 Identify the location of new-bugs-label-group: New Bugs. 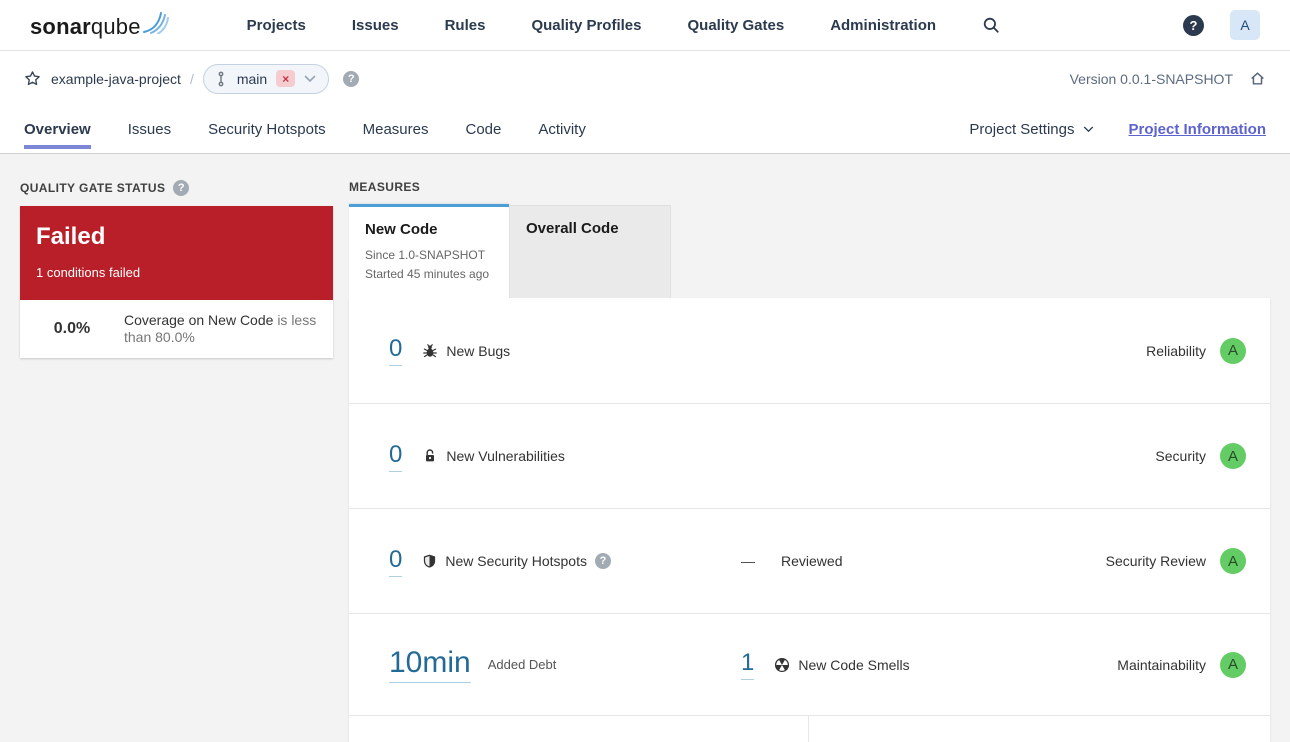
(466, 351).